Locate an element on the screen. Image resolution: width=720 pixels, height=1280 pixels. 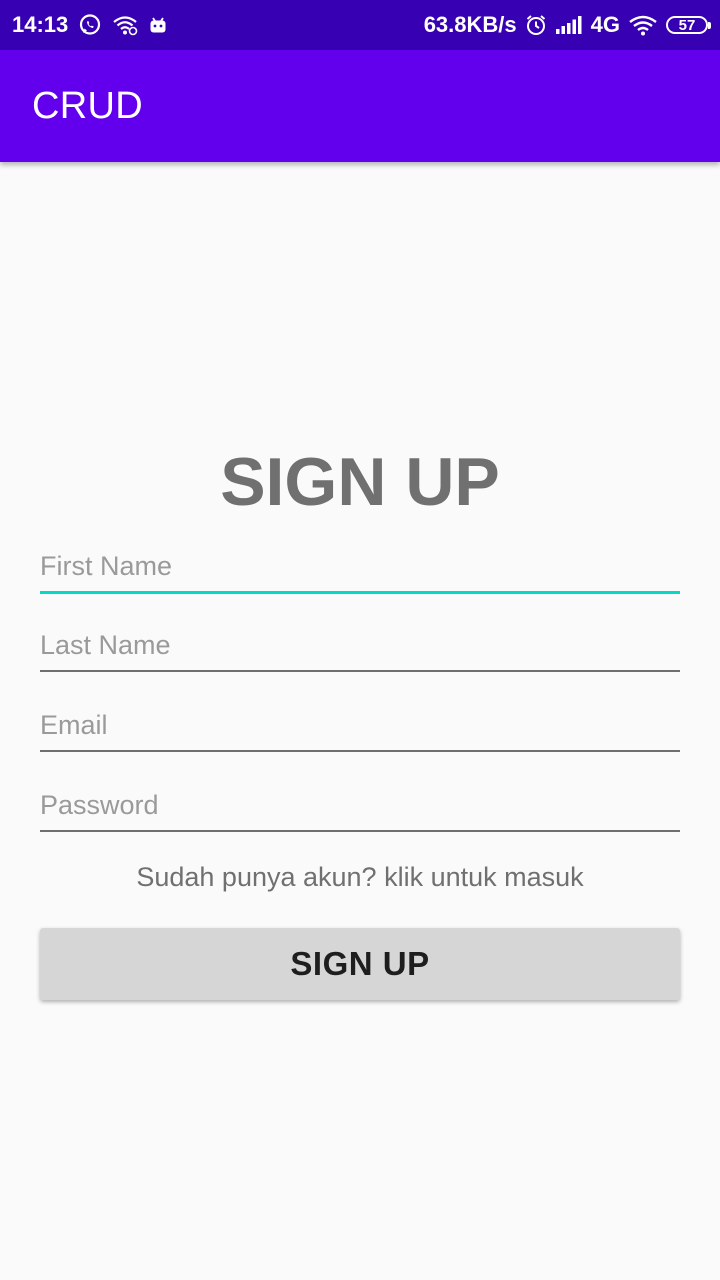
wifi-icon is located at coordinates (643, 25).